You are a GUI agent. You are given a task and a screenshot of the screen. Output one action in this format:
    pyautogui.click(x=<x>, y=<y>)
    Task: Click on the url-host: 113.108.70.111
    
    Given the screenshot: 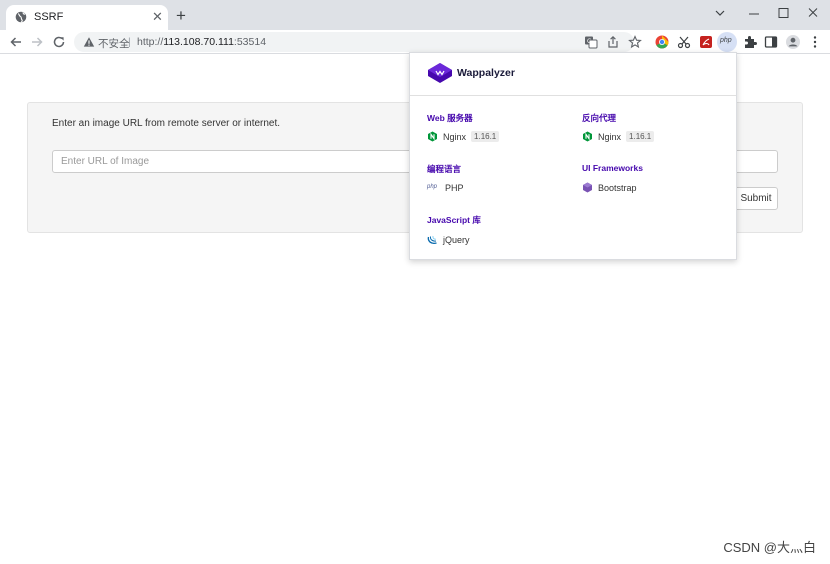 What is the action you would take?
    pyautogui.click(x=198, y=42)
    